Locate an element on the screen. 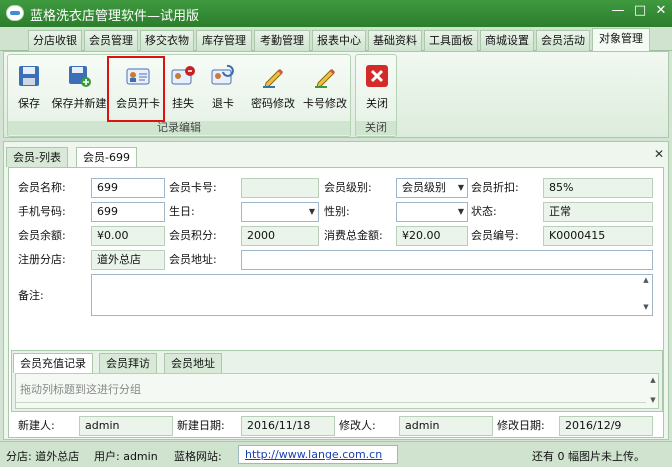  close-group: 关闭 关闭 is located at coordinates (376, 95).